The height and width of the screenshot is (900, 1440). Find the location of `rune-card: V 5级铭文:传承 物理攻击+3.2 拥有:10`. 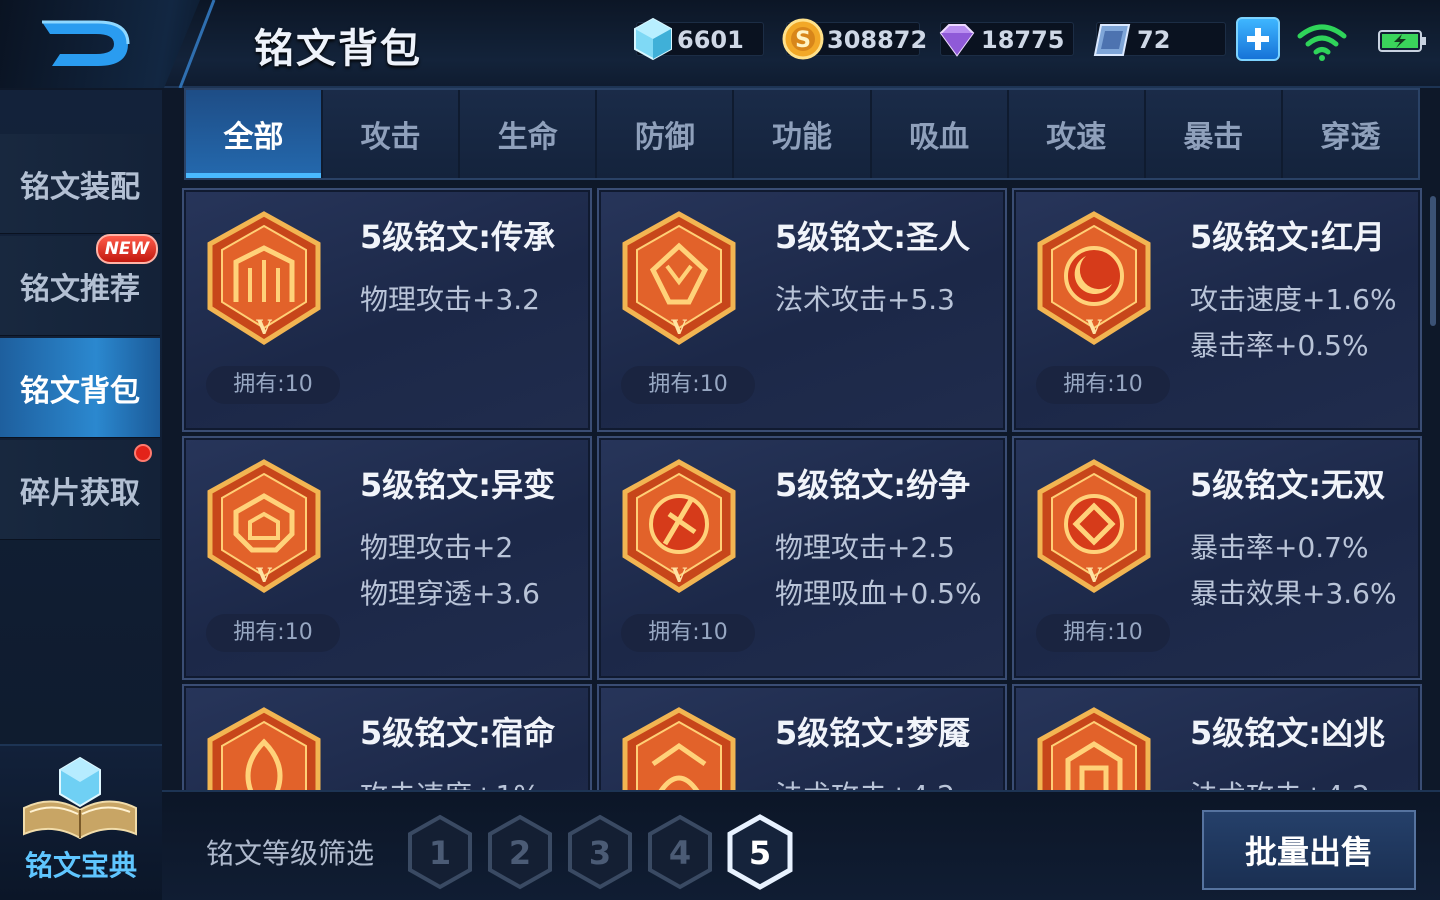

rune-card: V 5级铭文:传承 物理攻击+3.2 拥有:10 is located at coordinates (387, 310).